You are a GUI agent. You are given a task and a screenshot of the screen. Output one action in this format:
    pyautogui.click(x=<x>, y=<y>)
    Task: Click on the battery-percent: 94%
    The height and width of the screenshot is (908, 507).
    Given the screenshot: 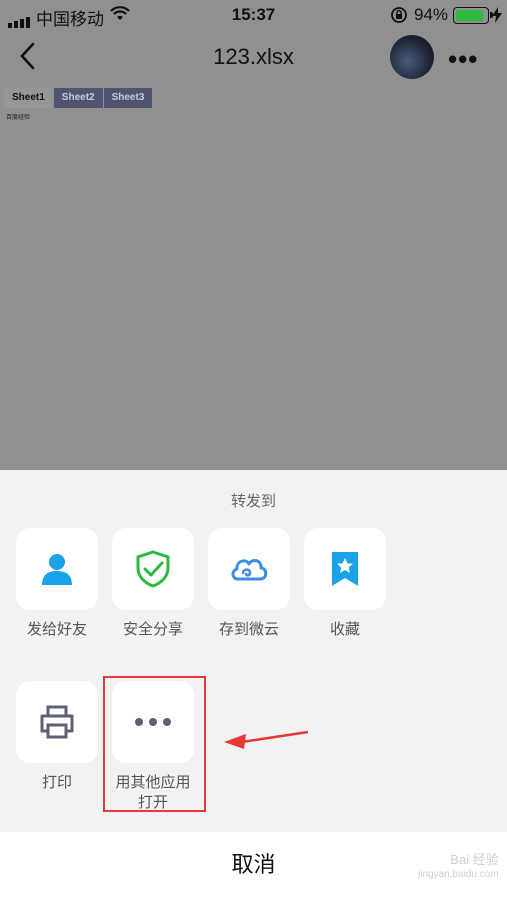 What is the action you would take?
    pyautogui.click(x=431, y=14)
    